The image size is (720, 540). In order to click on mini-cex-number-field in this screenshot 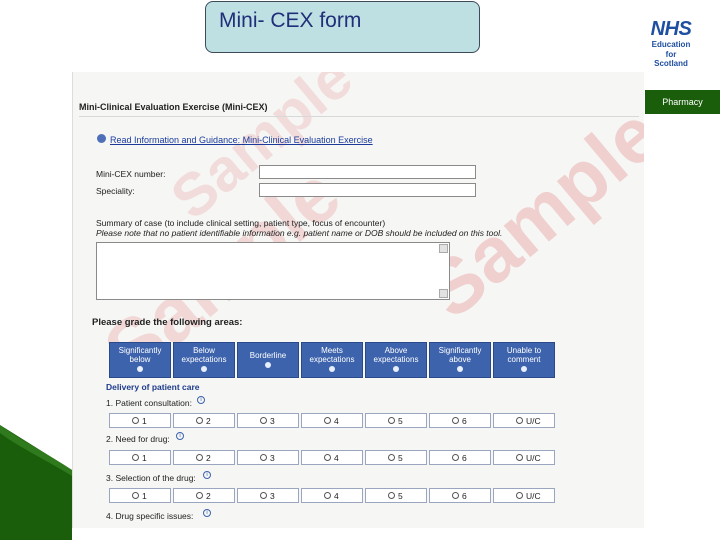, I will do `click(367, 172)`.